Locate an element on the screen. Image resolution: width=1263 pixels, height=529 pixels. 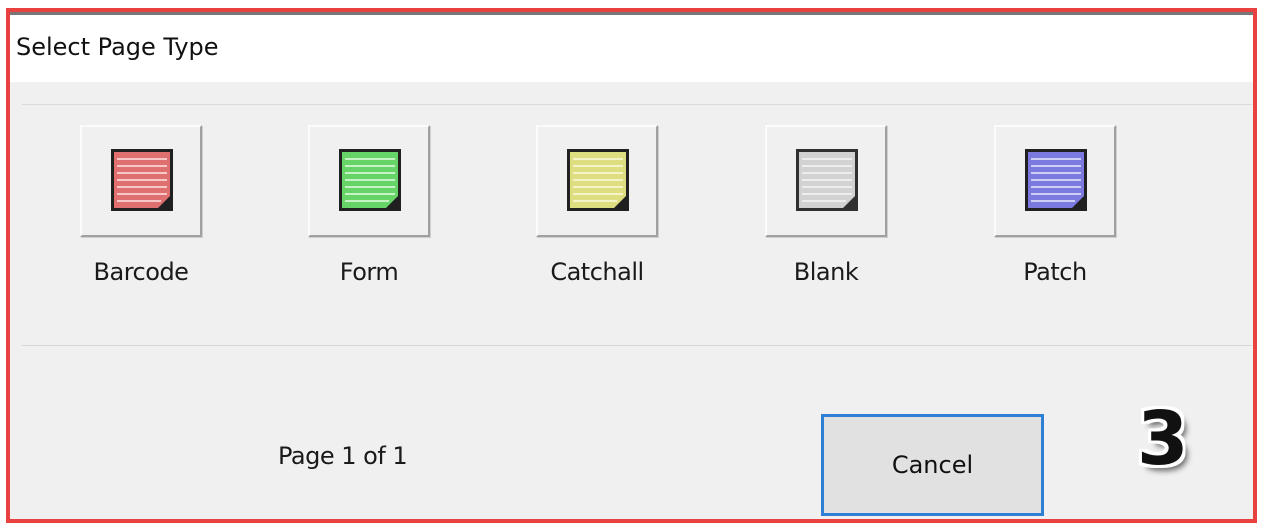
cancel-button: Cancel is located at coordinates (932, 465).